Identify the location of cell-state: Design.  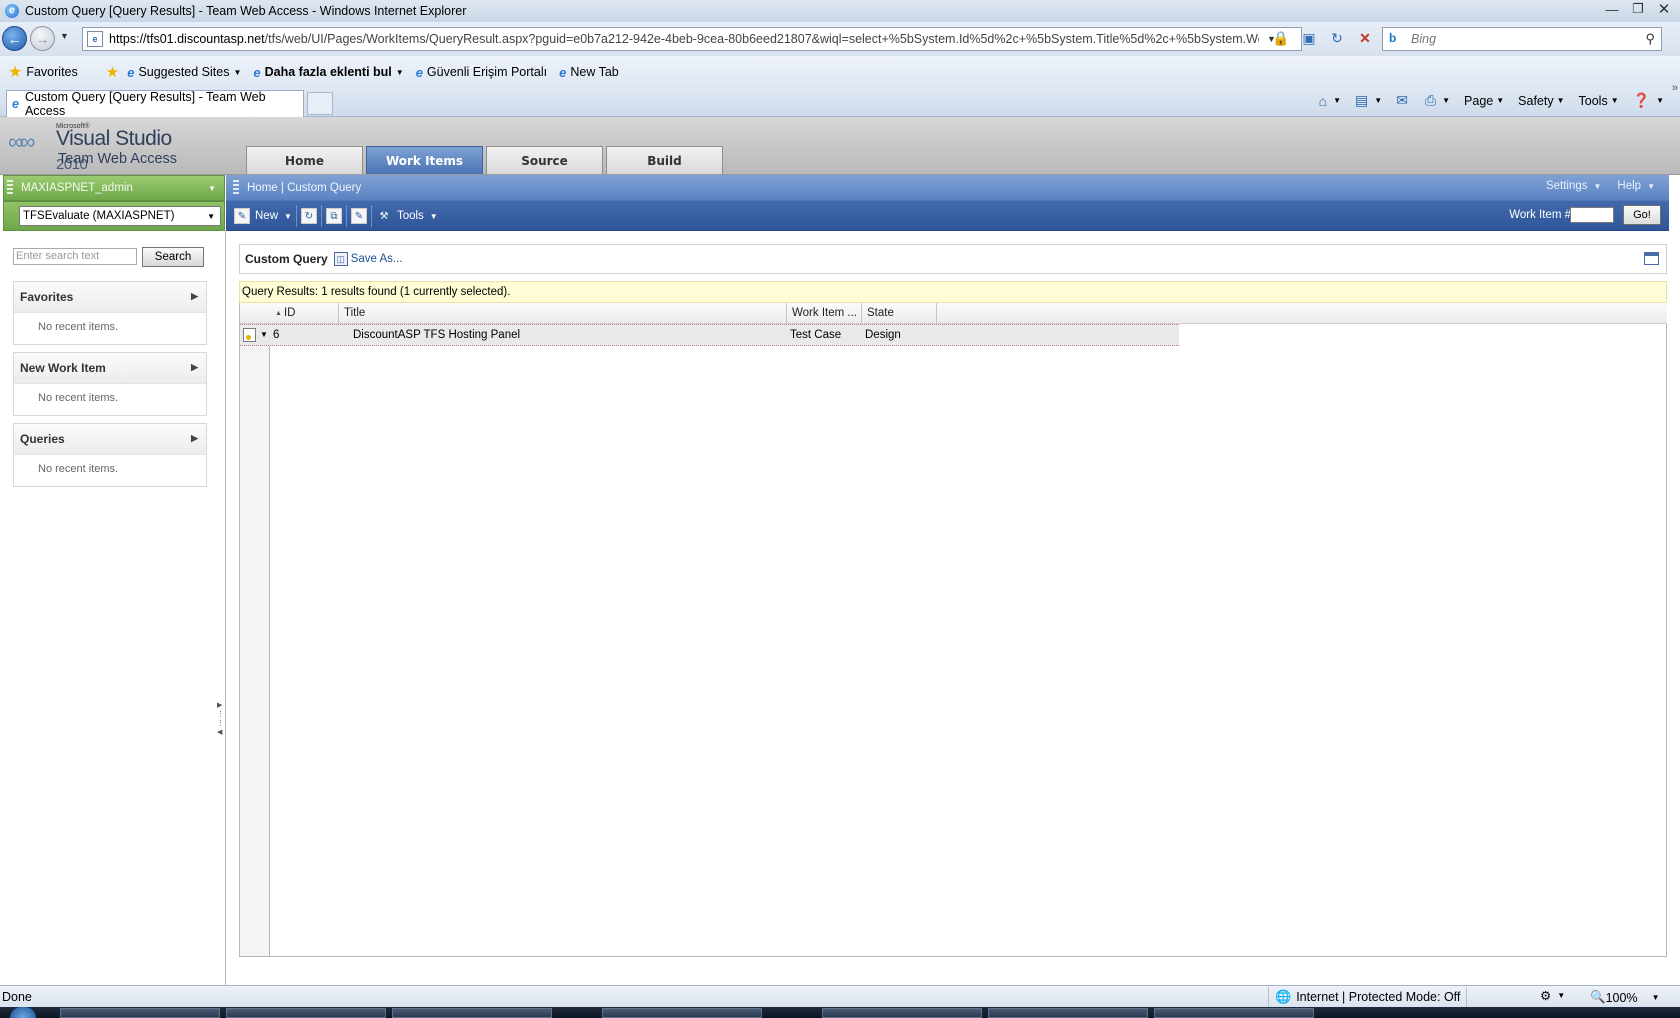
(883, 335).